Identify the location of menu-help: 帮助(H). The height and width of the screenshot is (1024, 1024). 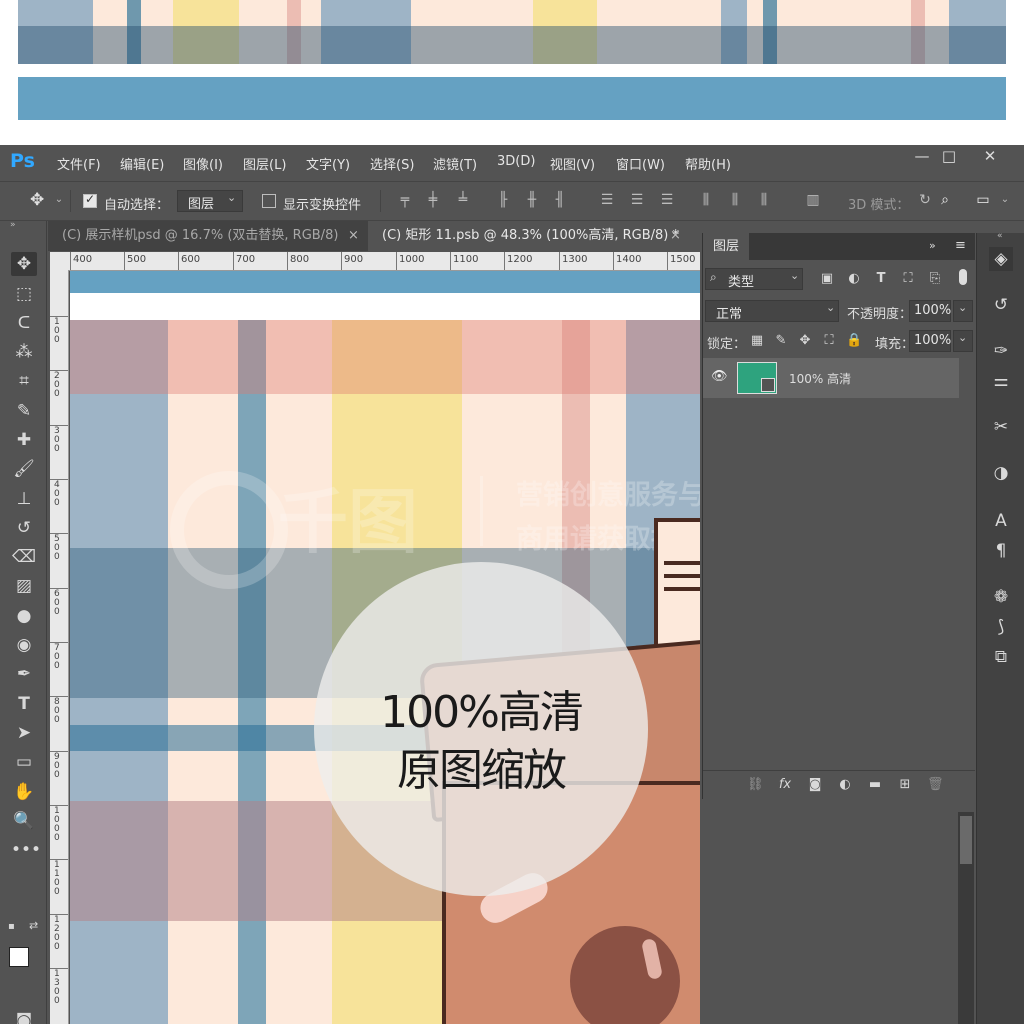
(708, 163).